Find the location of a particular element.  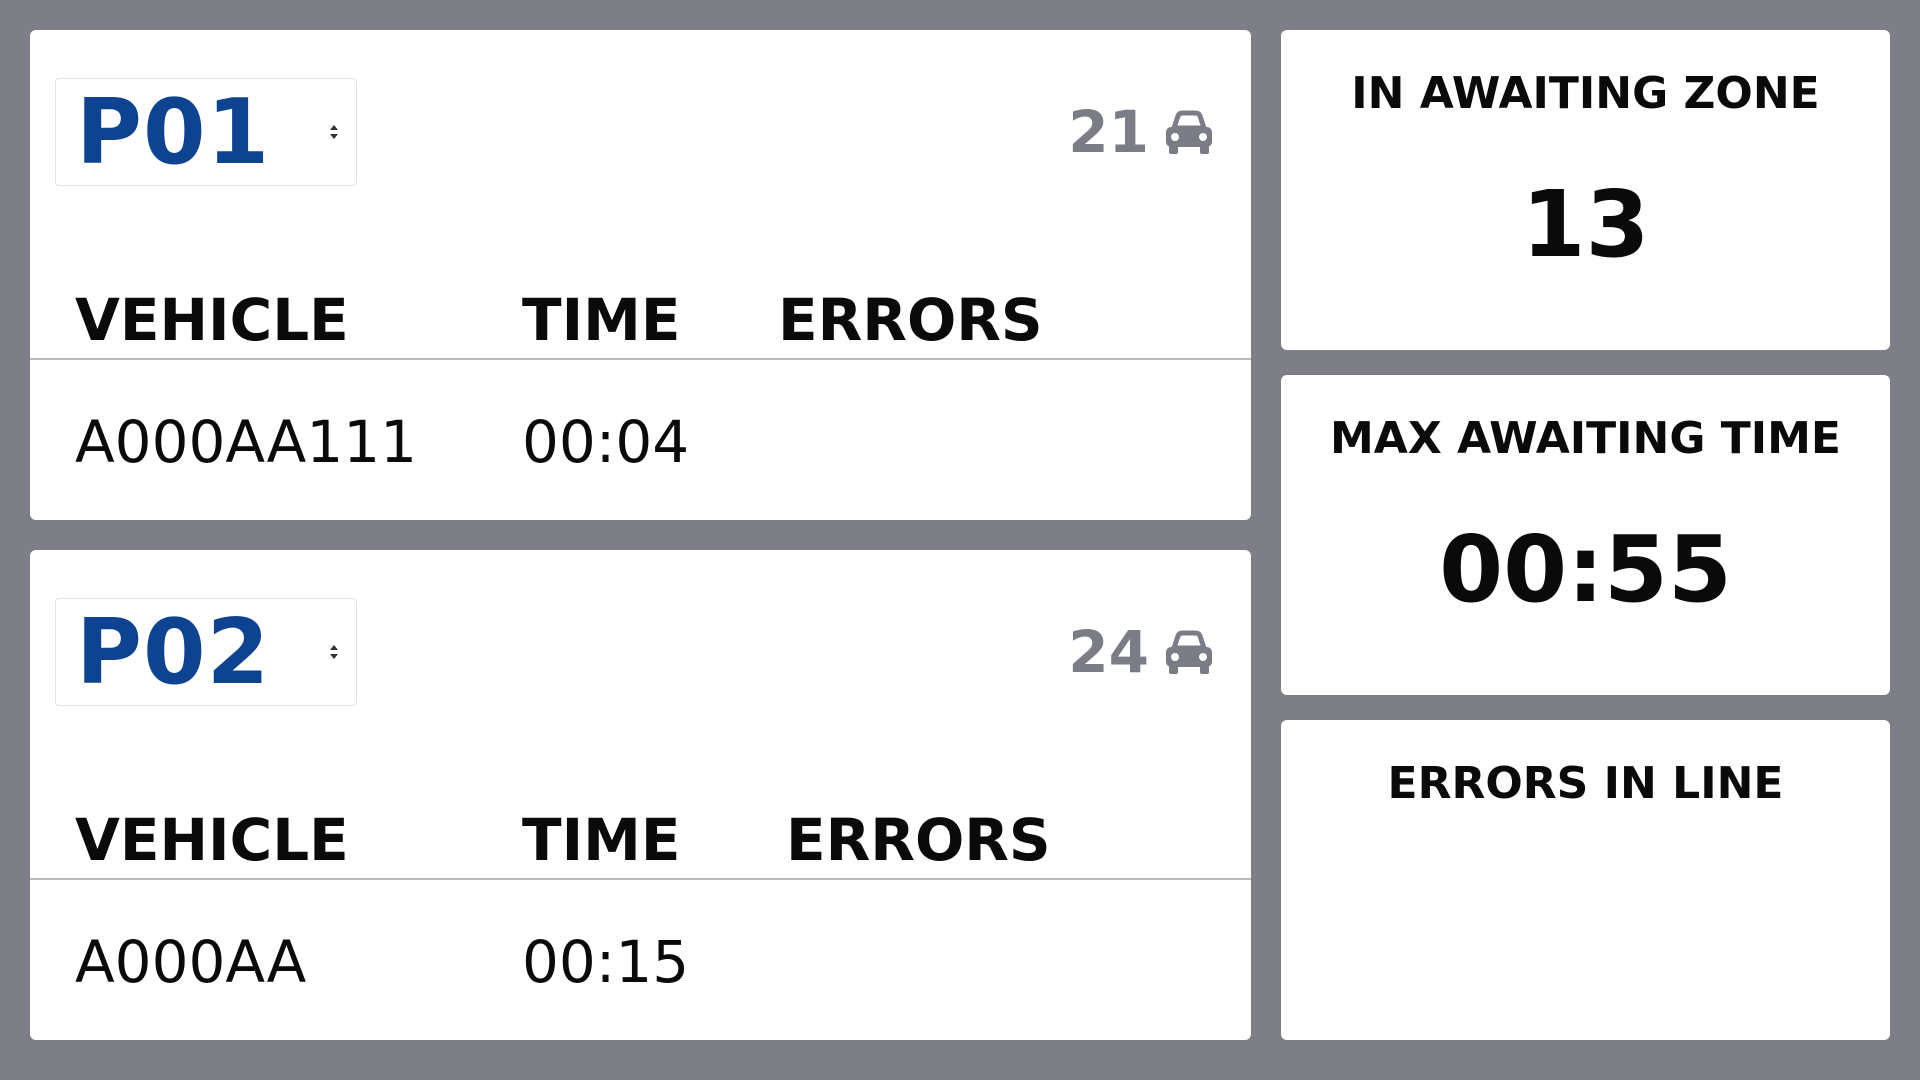

vehicle-count: 21 is located at coordinates (1141, 132).